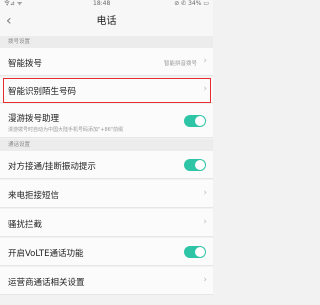 Image resolution: width=320 pixels, height=305 pixels. Describe the element at coordinates (102, 3) in the screenshot. I see `status-time: 18:48` at that location.